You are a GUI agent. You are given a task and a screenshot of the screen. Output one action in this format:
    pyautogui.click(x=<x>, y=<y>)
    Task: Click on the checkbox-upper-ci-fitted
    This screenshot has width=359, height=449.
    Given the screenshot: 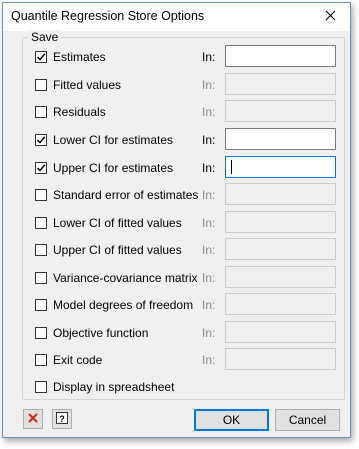 What is the action you would take?
    pyautogui.click(x=41, y=250)
    